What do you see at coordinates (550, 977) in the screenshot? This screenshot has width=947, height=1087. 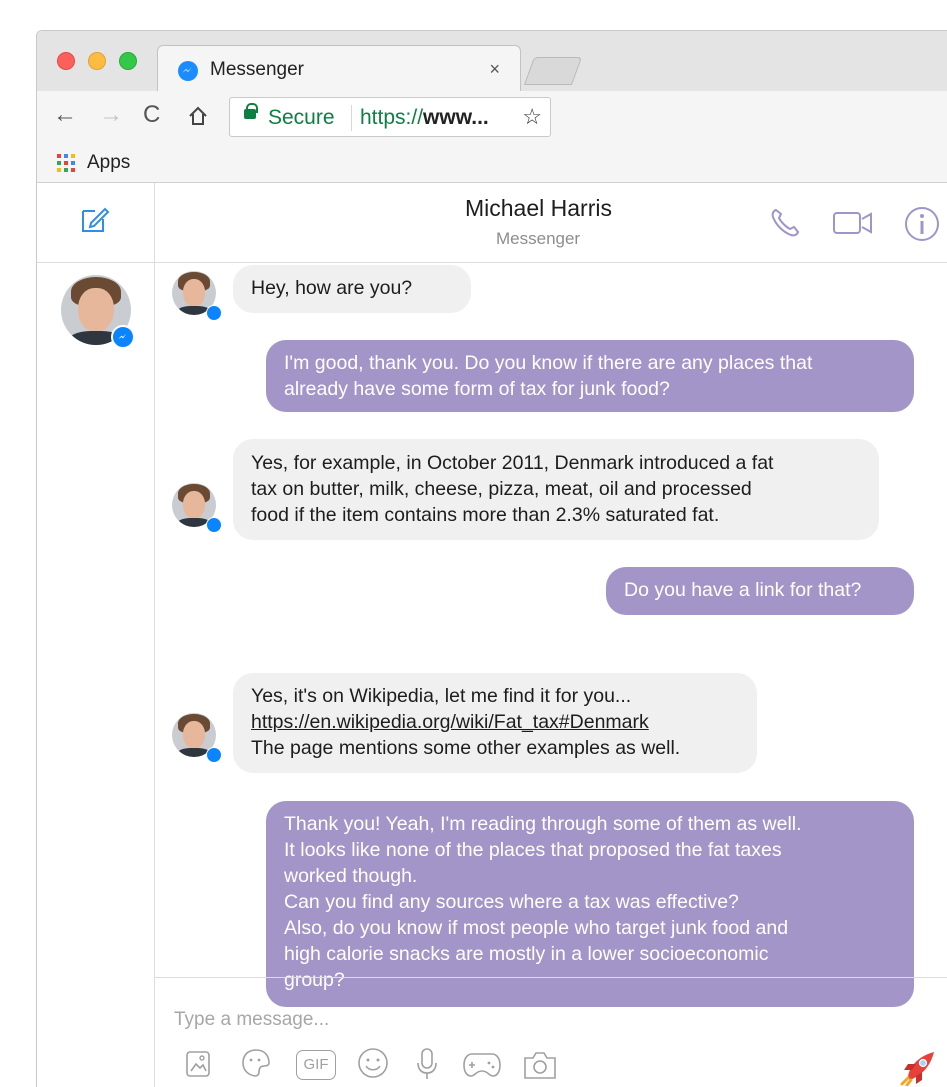 I see `composer-divider` at bounding box center [550, 977].